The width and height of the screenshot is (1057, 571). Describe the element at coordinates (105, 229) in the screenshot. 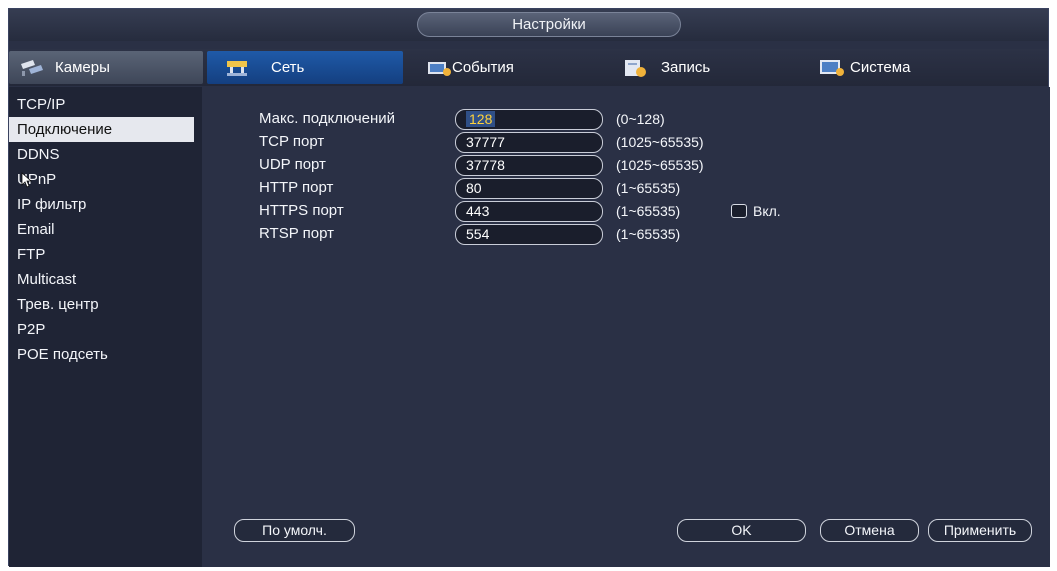

I see `sidebar-item-email: Email` at that location.